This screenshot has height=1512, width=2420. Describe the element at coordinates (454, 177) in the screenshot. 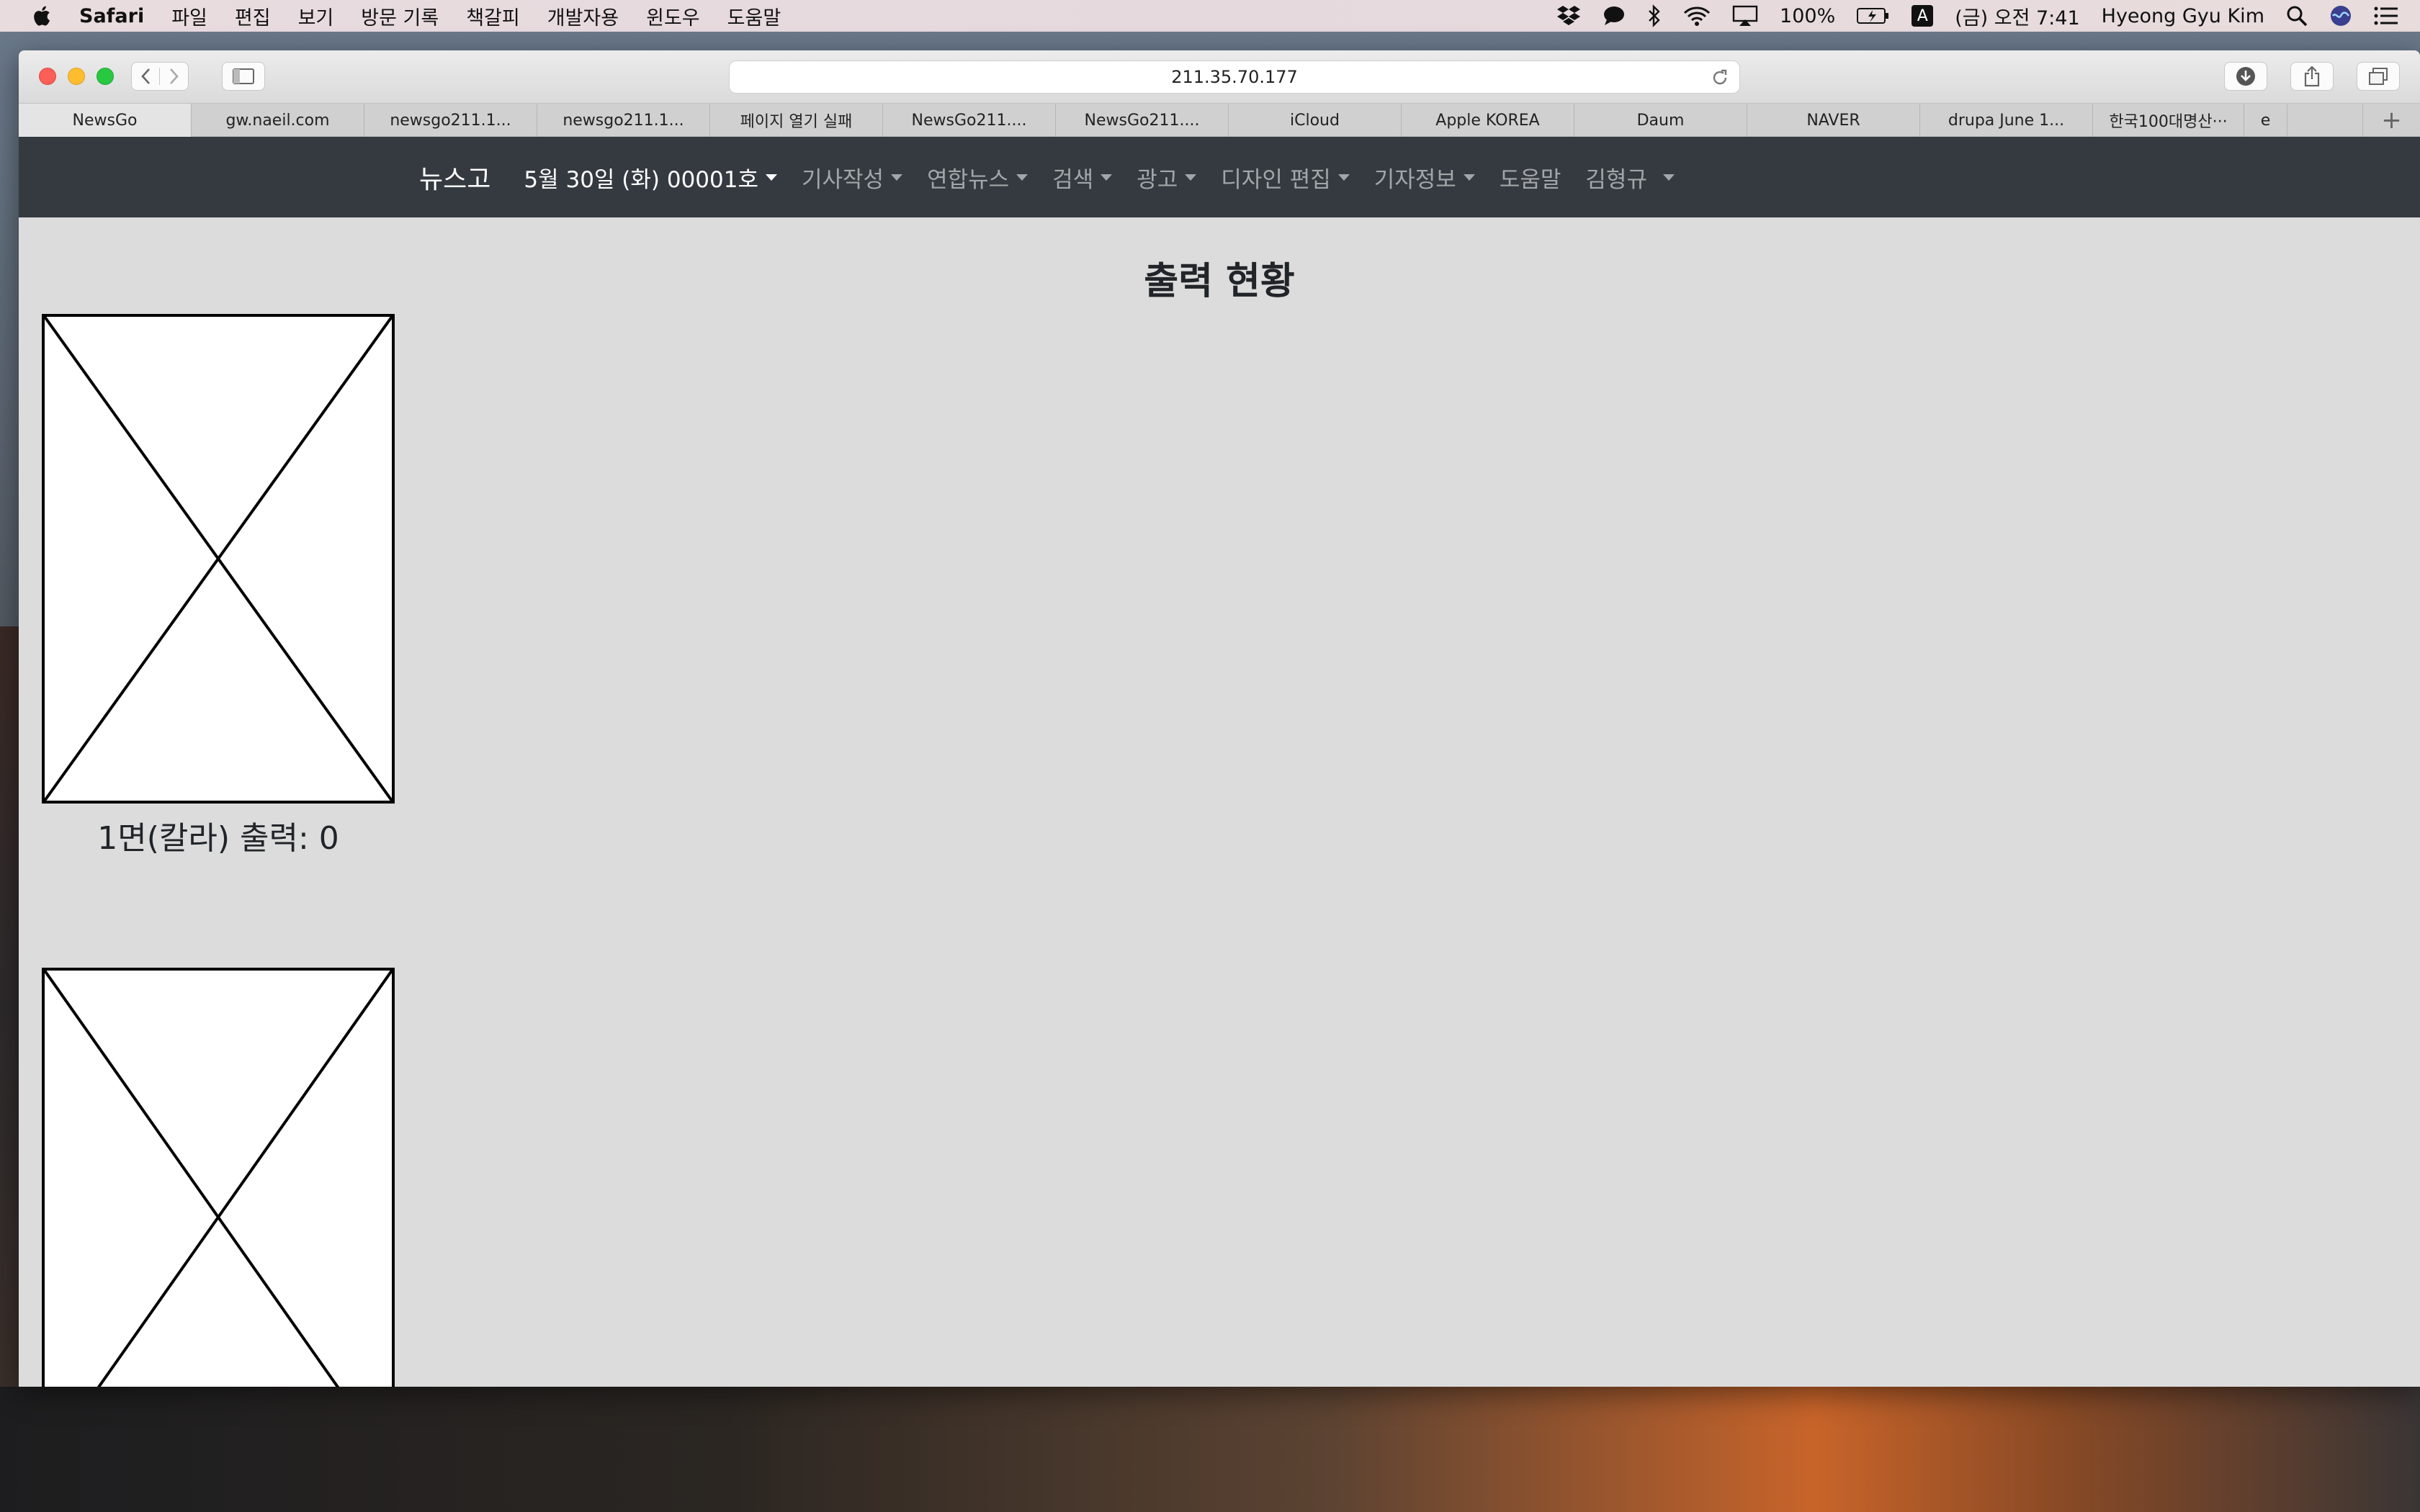

I see `site-brand: 뉴스고` at that location.